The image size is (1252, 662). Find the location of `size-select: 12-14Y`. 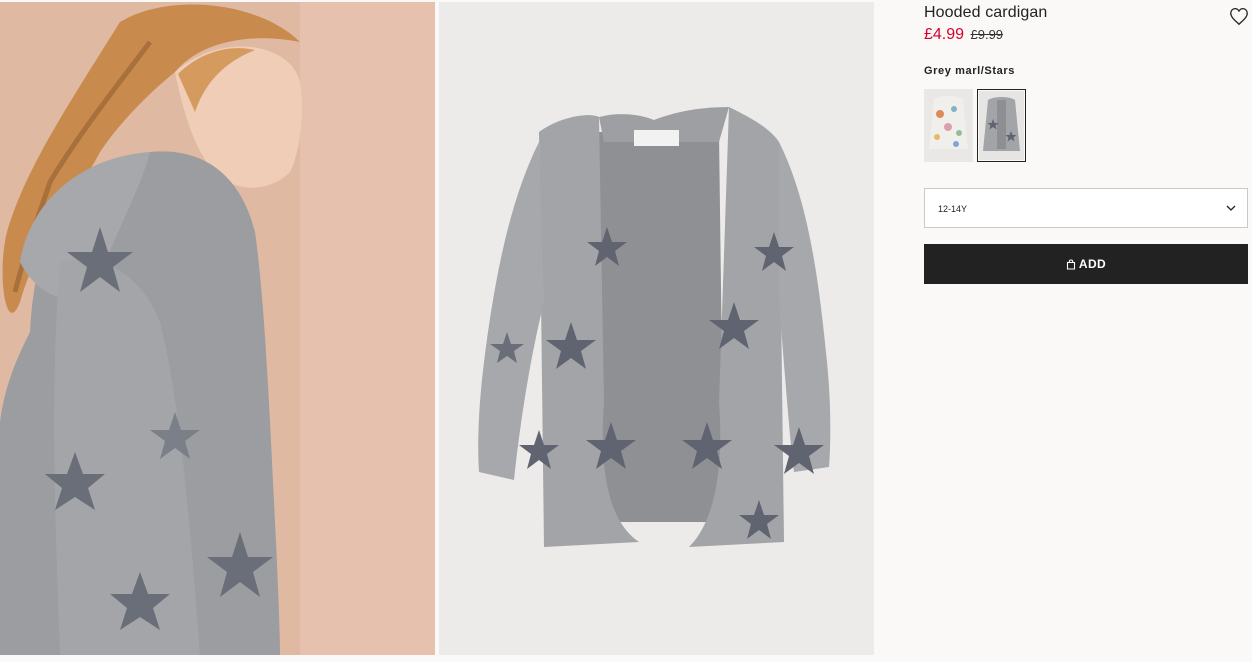

size-select: 12-14Y is located at coordinates (1086, 208).